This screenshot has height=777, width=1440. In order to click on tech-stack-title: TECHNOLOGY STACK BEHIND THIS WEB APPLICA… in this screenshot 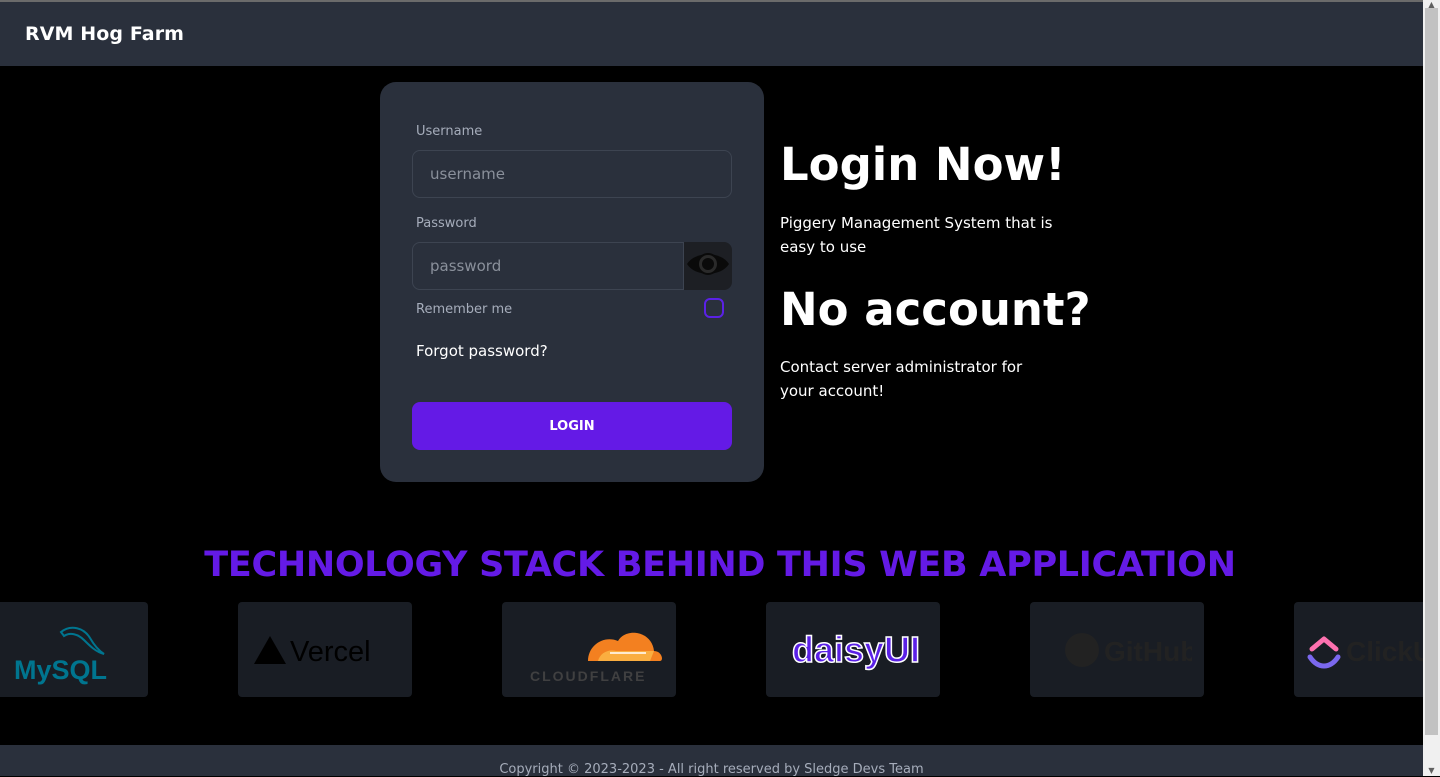, I will do `click(720, 565)`.